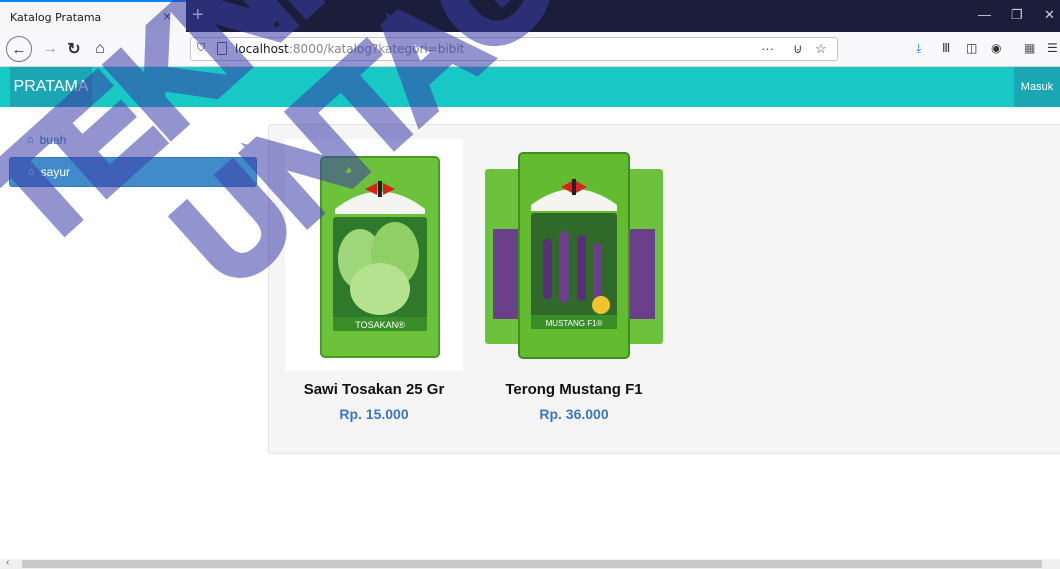 The width and height of the screenshot is (1060, 569). What do you see at coordinates (53, 140) in the screenshot?
I see `sidebar-item-label: buah` at bounding box center [53, 140].